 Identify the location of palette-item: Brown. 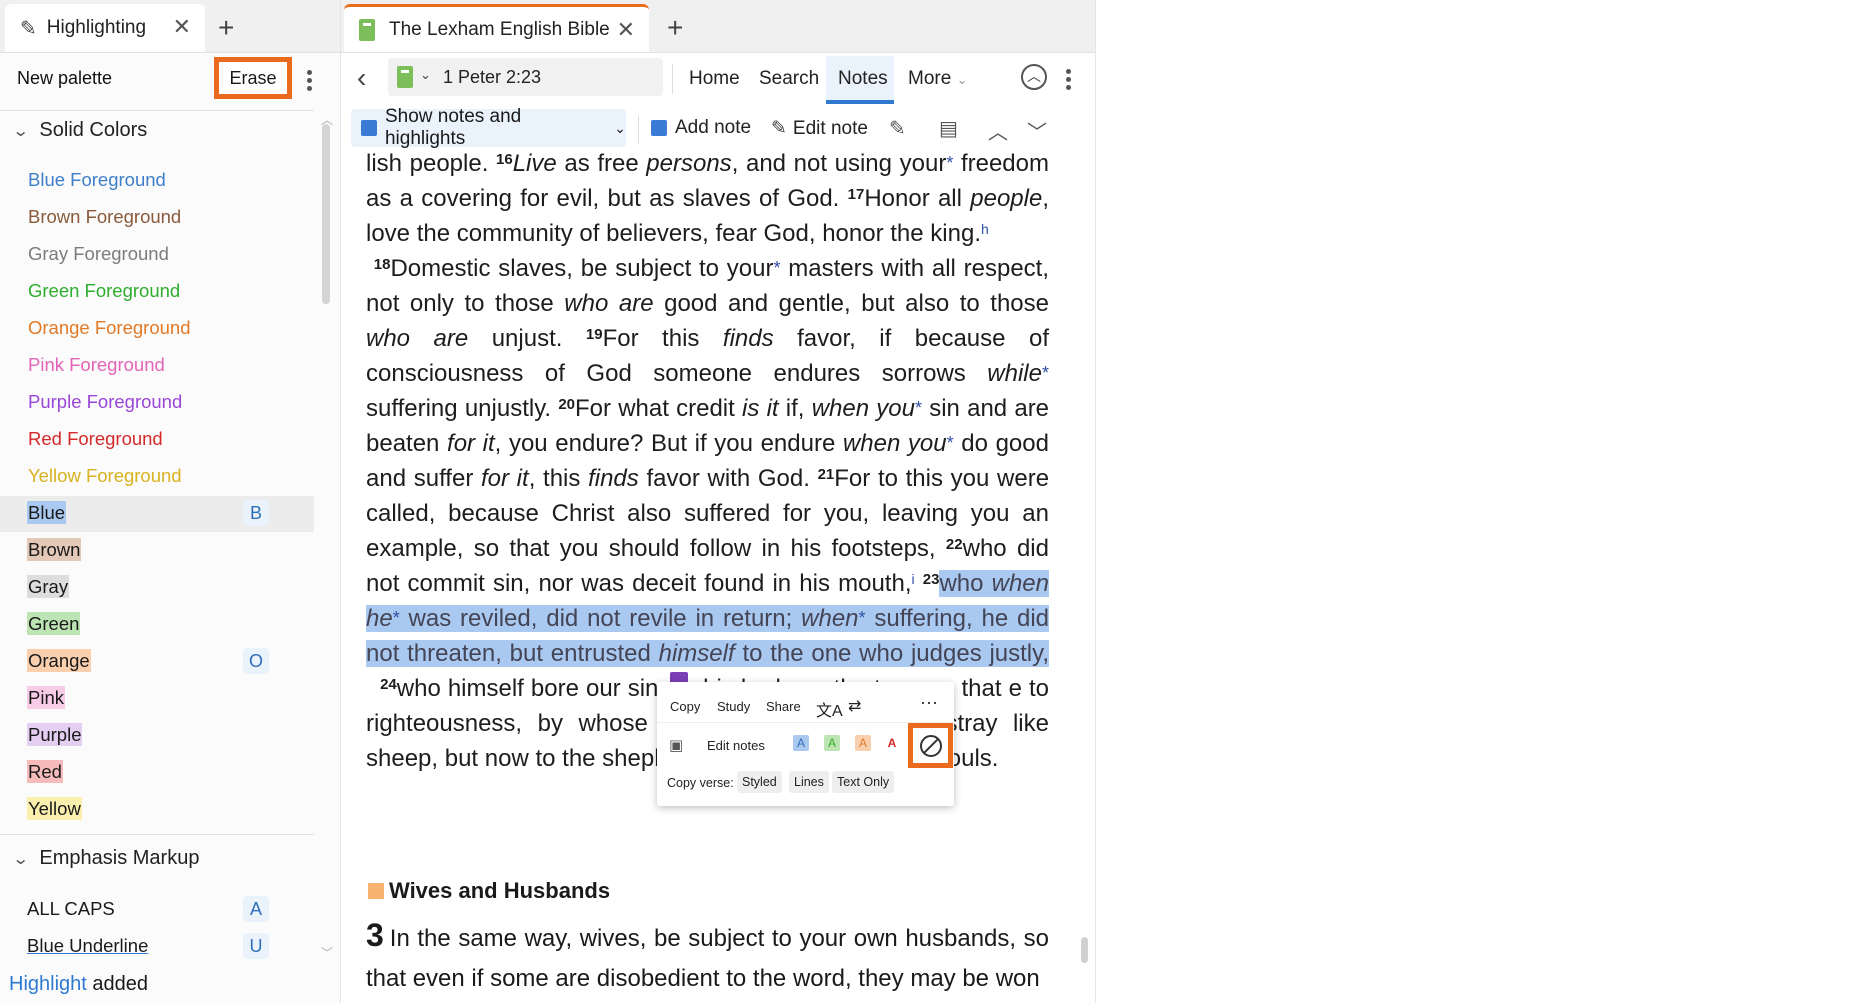
(54, 550).